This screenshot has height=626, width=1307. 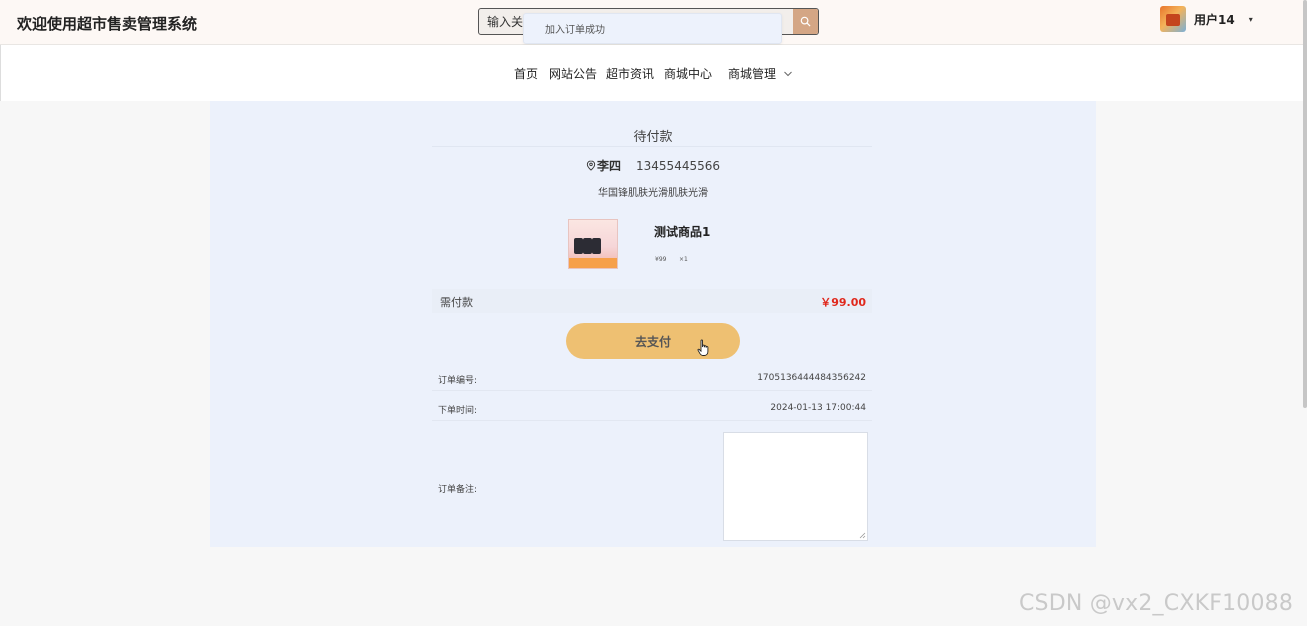 I want to click on product-name: 测试商品1, so click(x=682, y=231).